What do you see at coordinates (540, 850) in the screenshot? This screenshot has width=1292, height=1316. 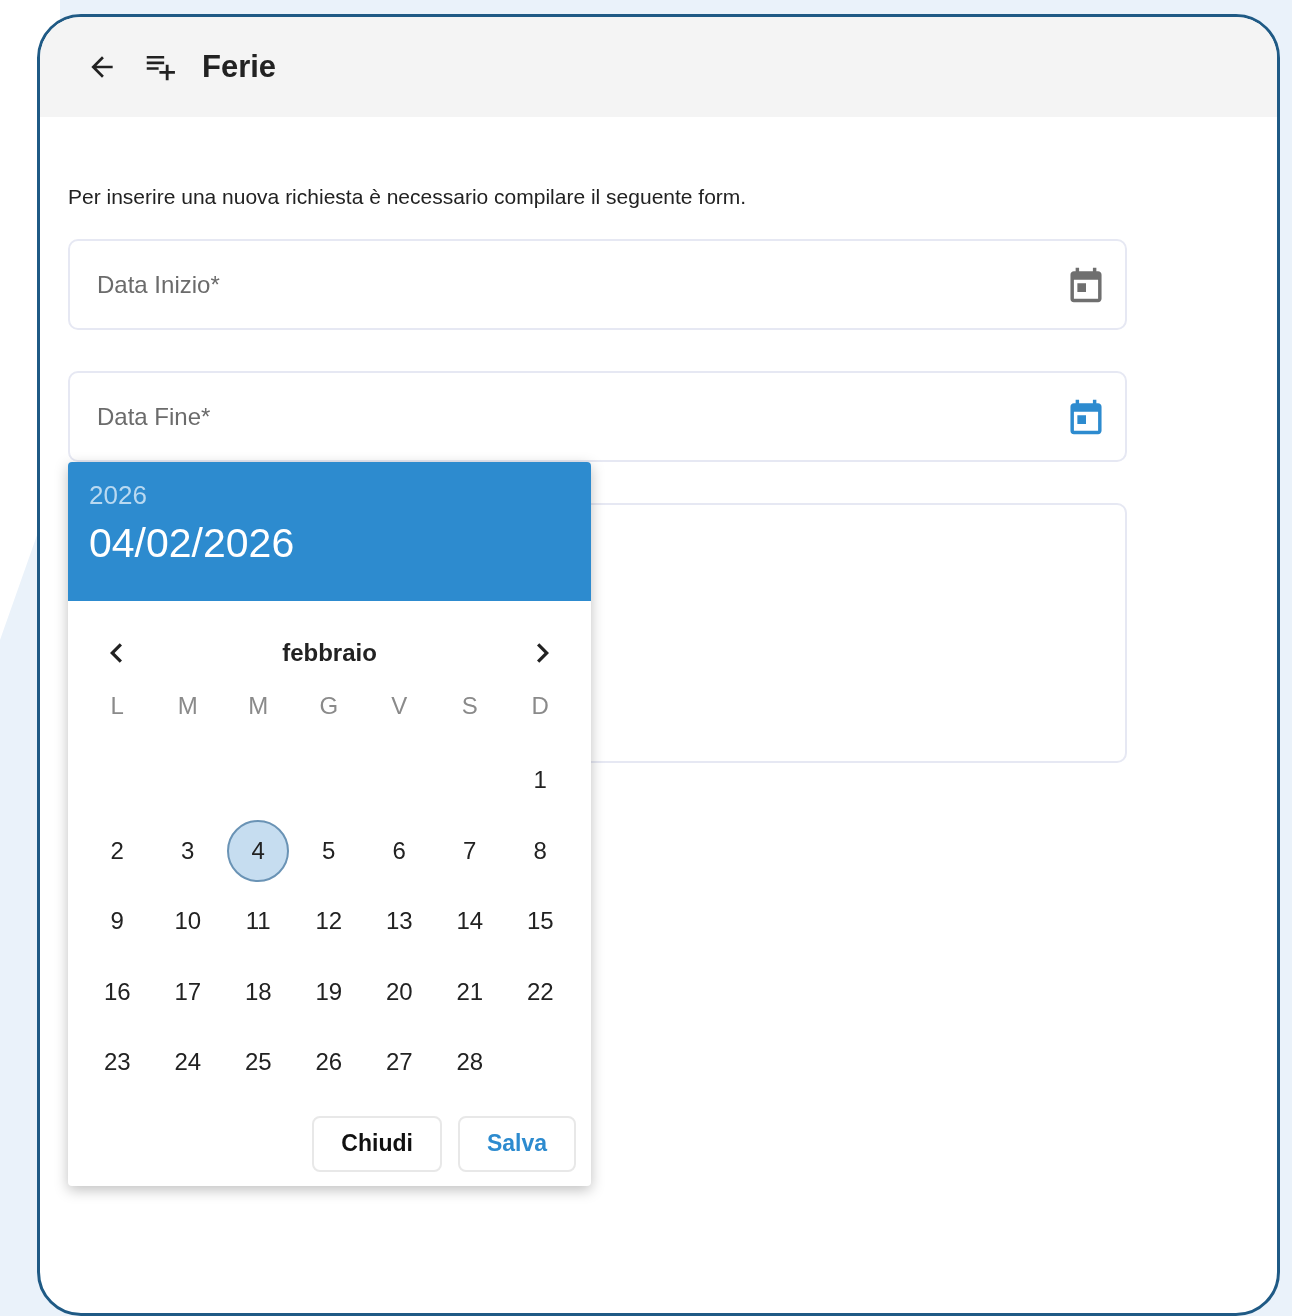 I see `day-button: 8` at bounding box center [540, 850].